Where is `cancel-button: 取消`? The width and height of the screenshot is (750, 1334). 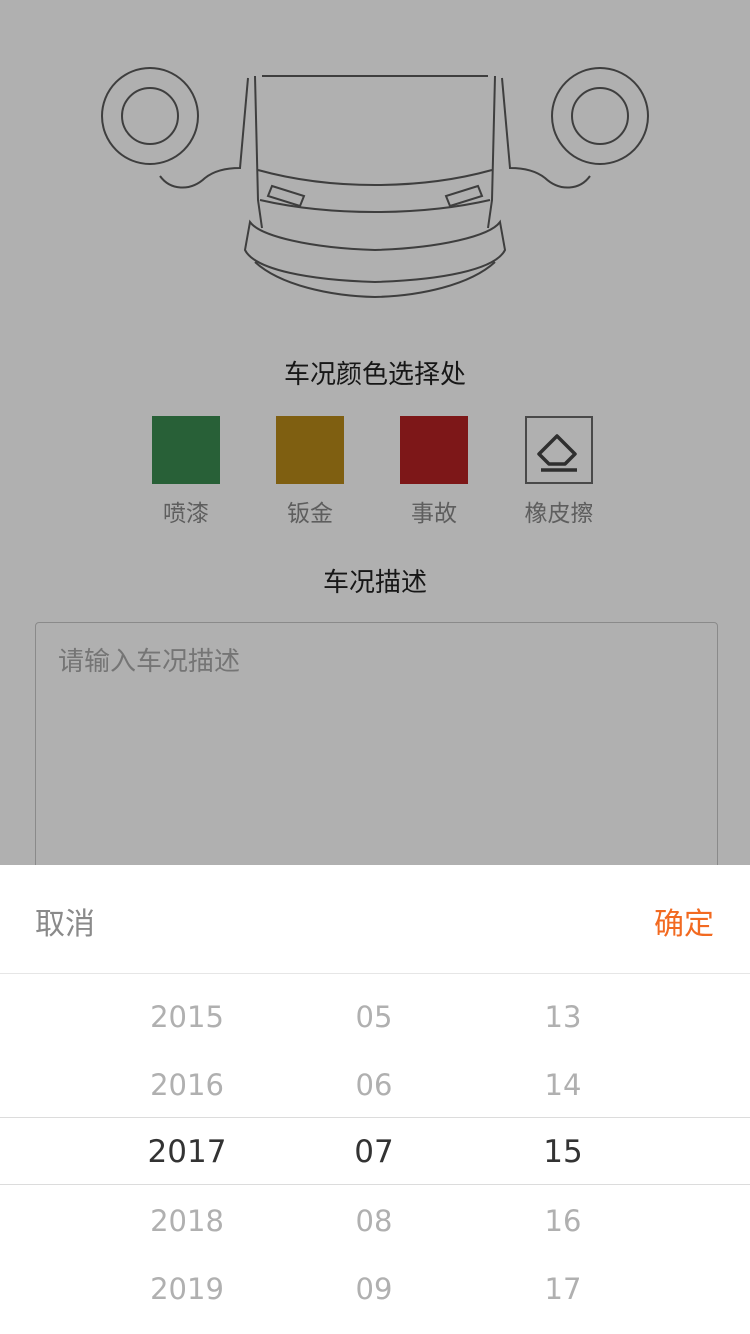
cancel-button: 取消 is located at coordinates (65, 921).